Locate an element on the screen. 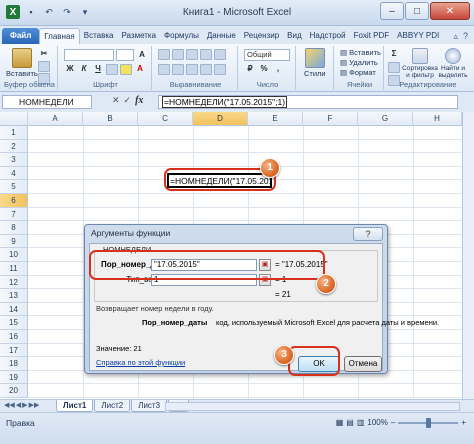  column-header: C is located at coordinates (165, 119).